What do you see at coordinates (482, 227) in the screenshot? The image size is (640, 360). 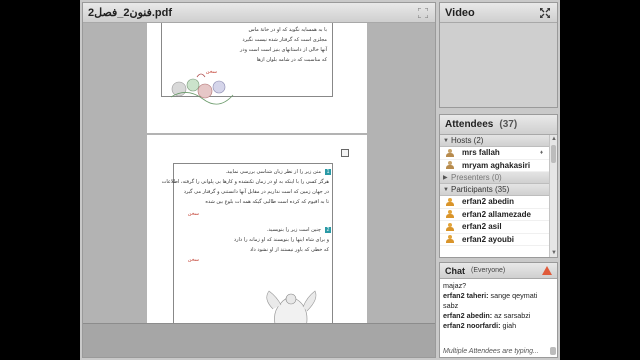 I see `attendee-name: erfan2 asil` at bounding box center [482, 227].